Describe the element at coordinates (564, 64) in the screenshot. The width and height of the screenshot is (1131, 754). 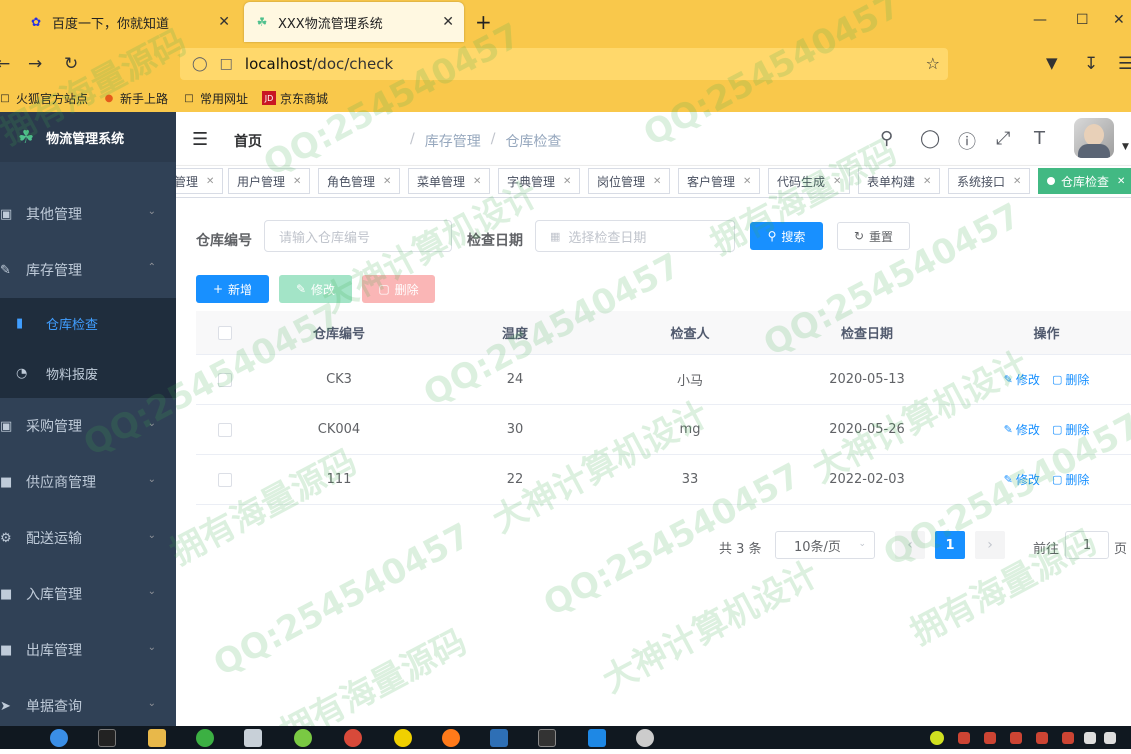
I see `url-bar: ◯ □ localhost/doc/check ☆` at that location.